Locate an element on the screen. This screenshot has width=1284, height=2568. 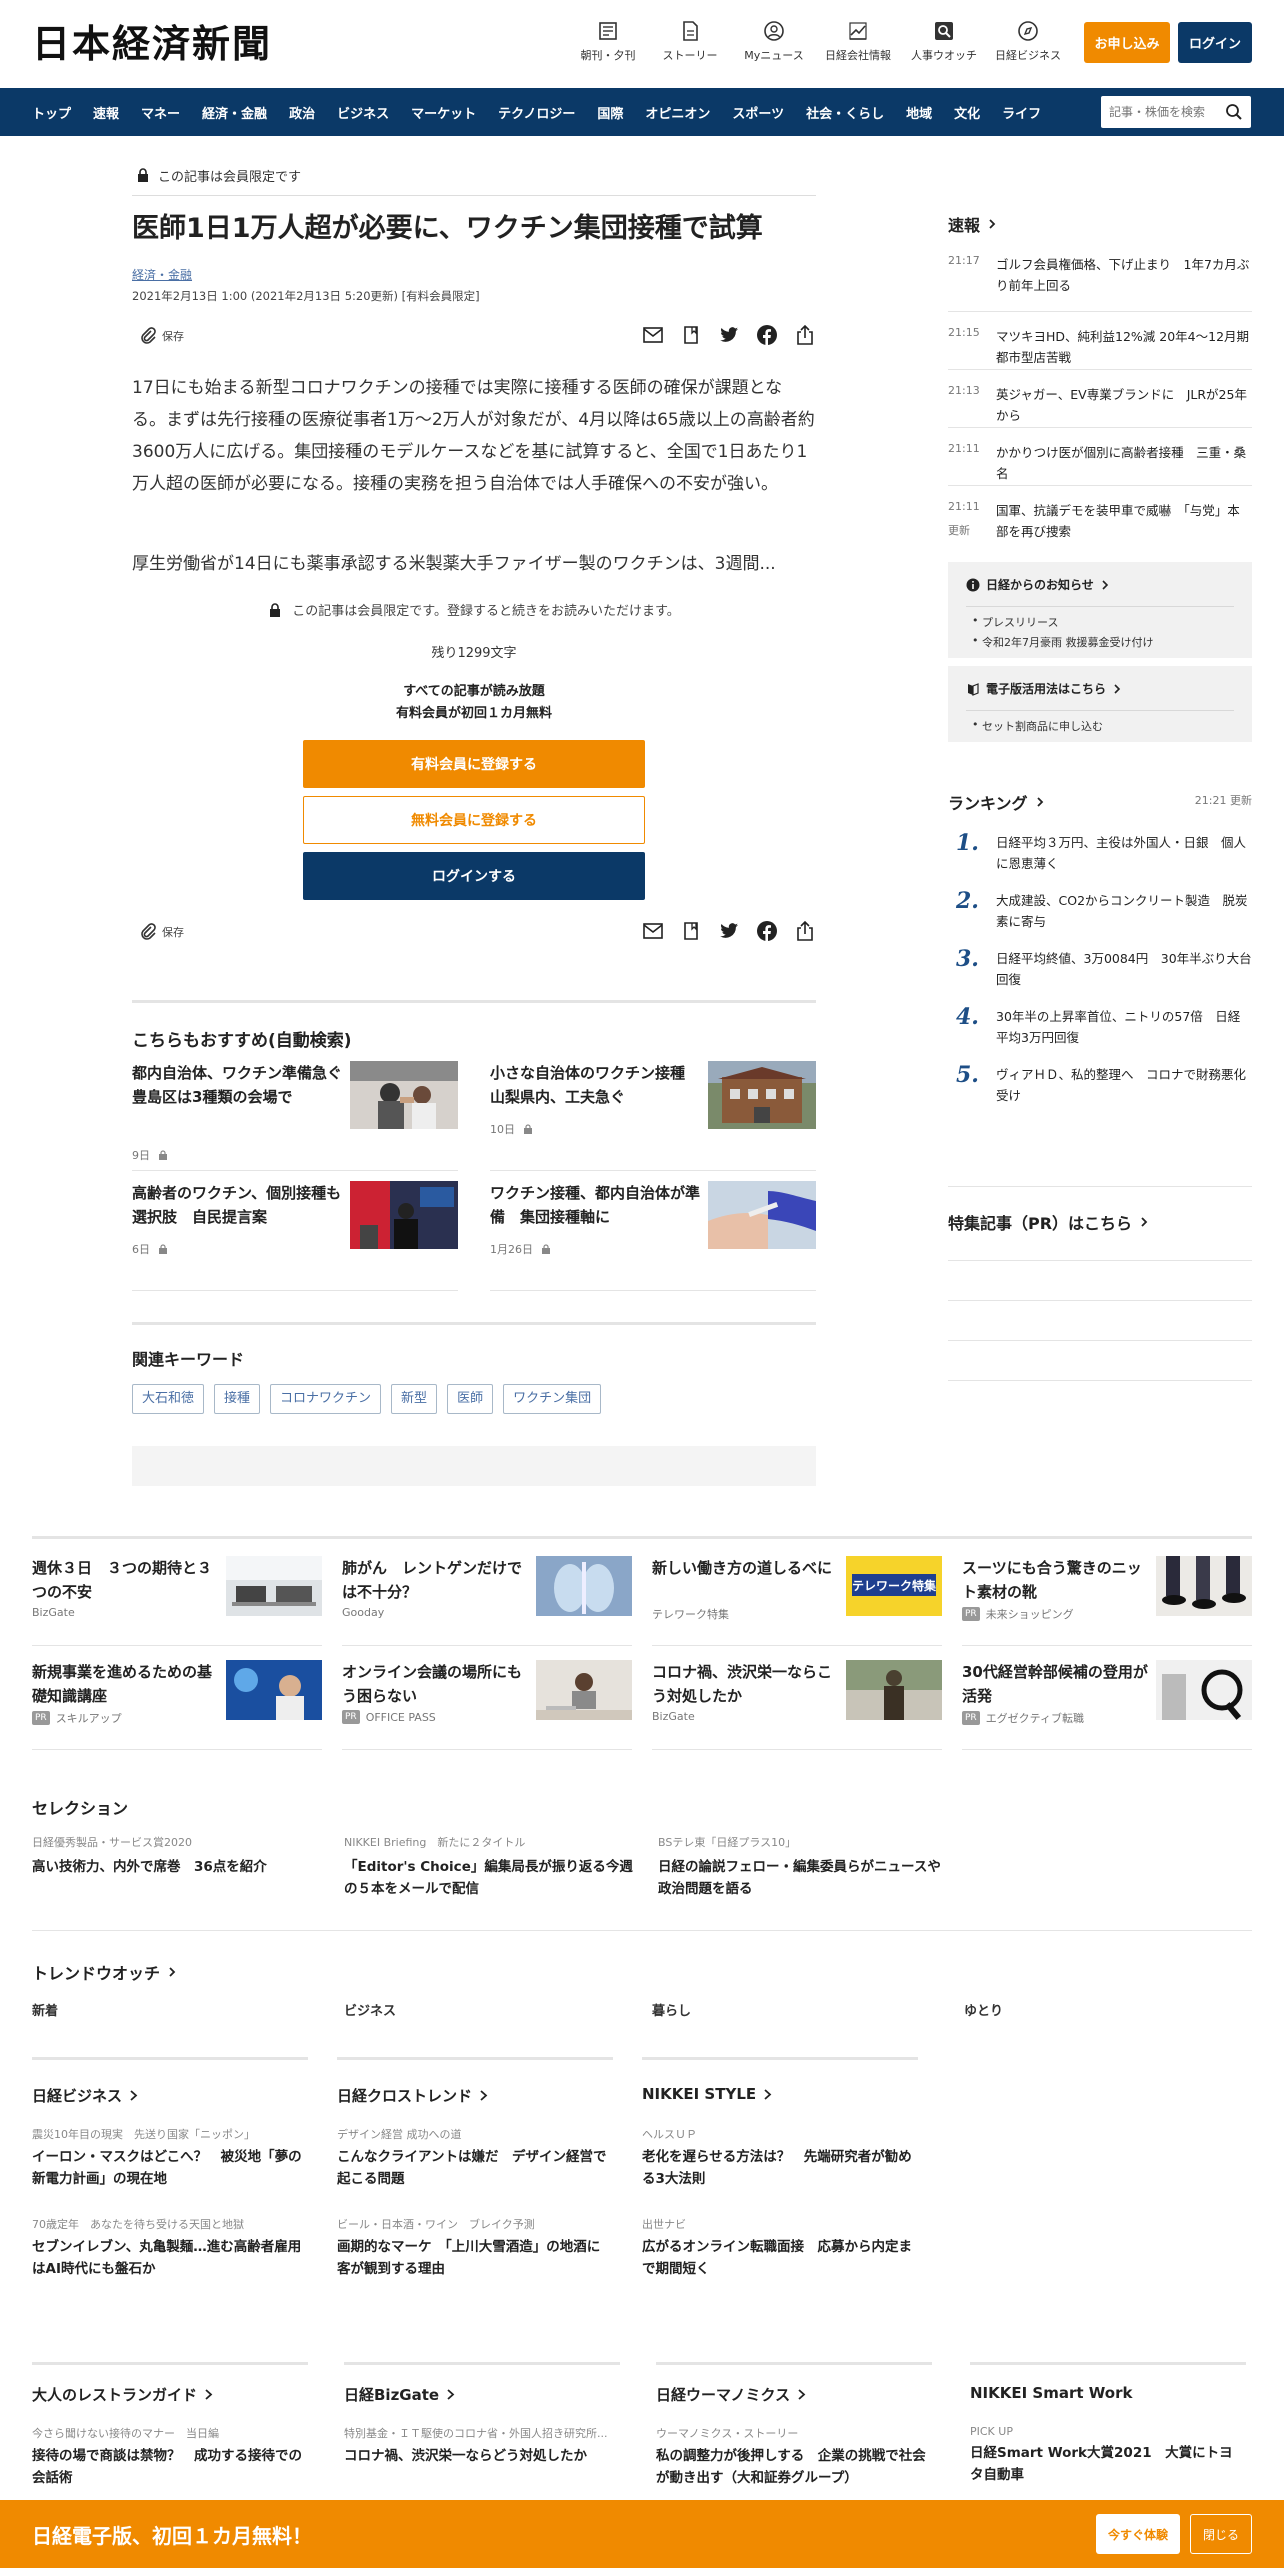
article-category-link: 経済・金融 is located at coordinates (162, 274).